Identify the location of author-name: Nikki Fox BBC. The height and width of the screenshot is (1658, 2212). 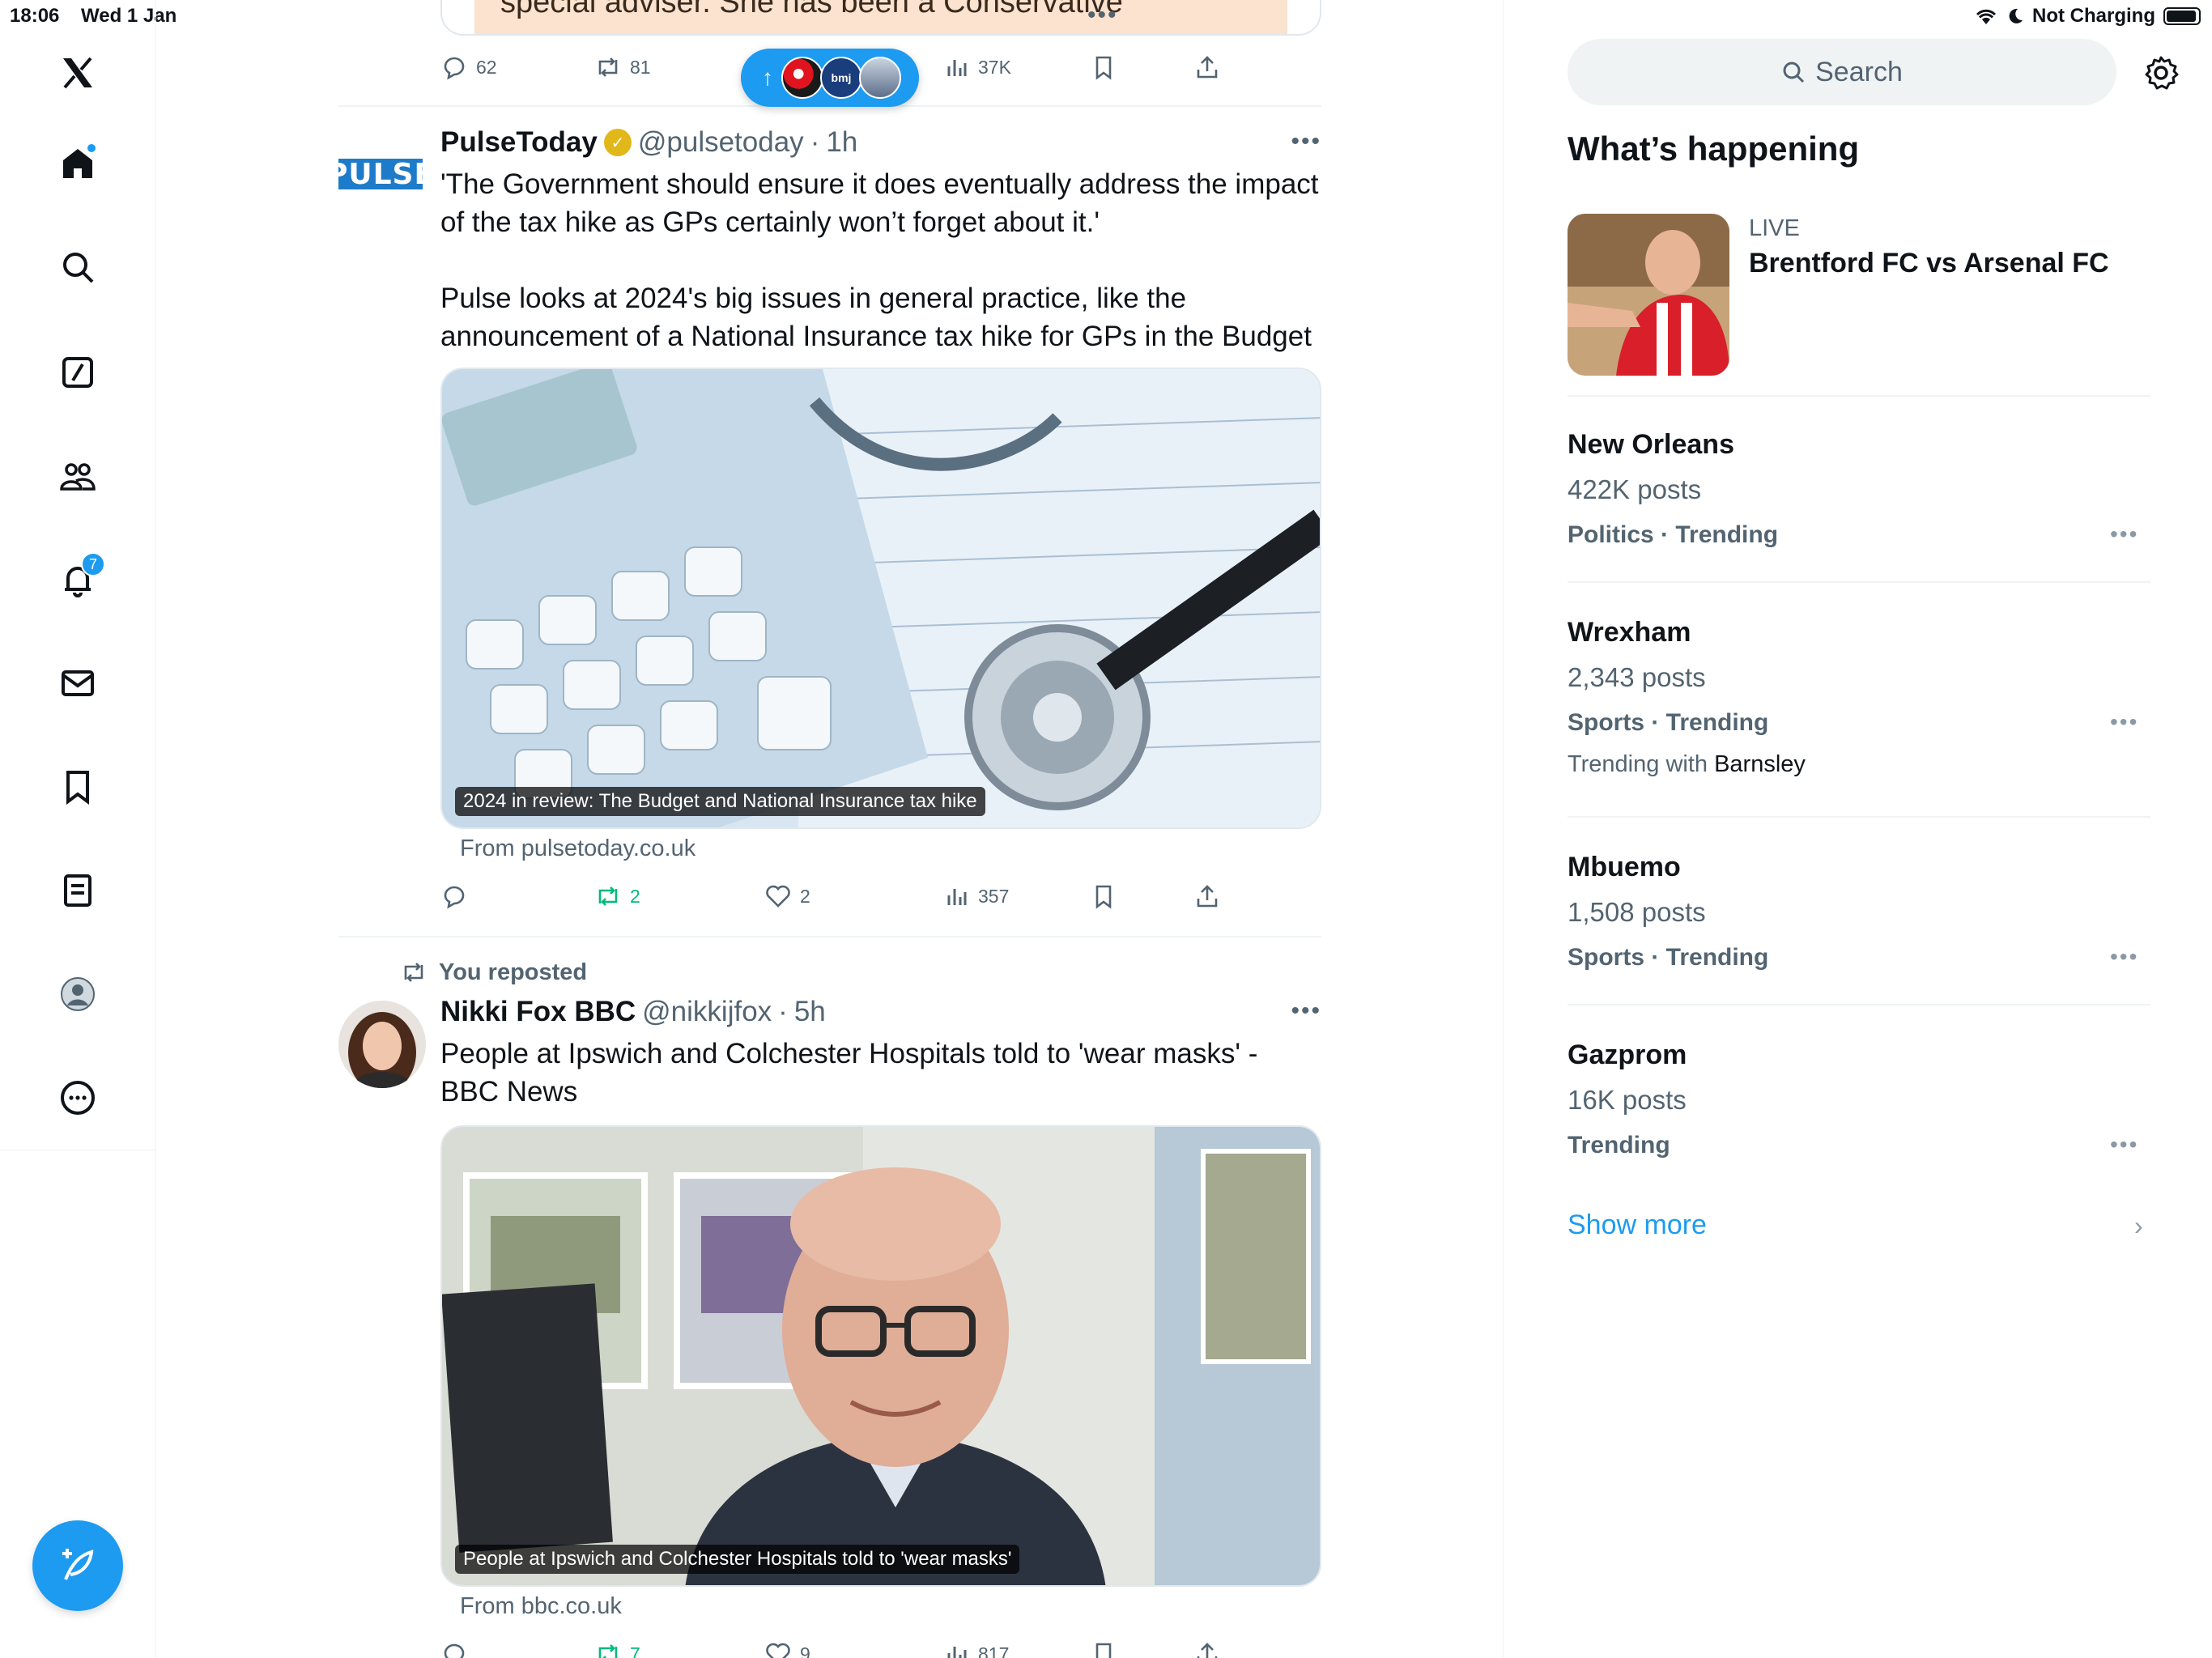
(538, 1012).